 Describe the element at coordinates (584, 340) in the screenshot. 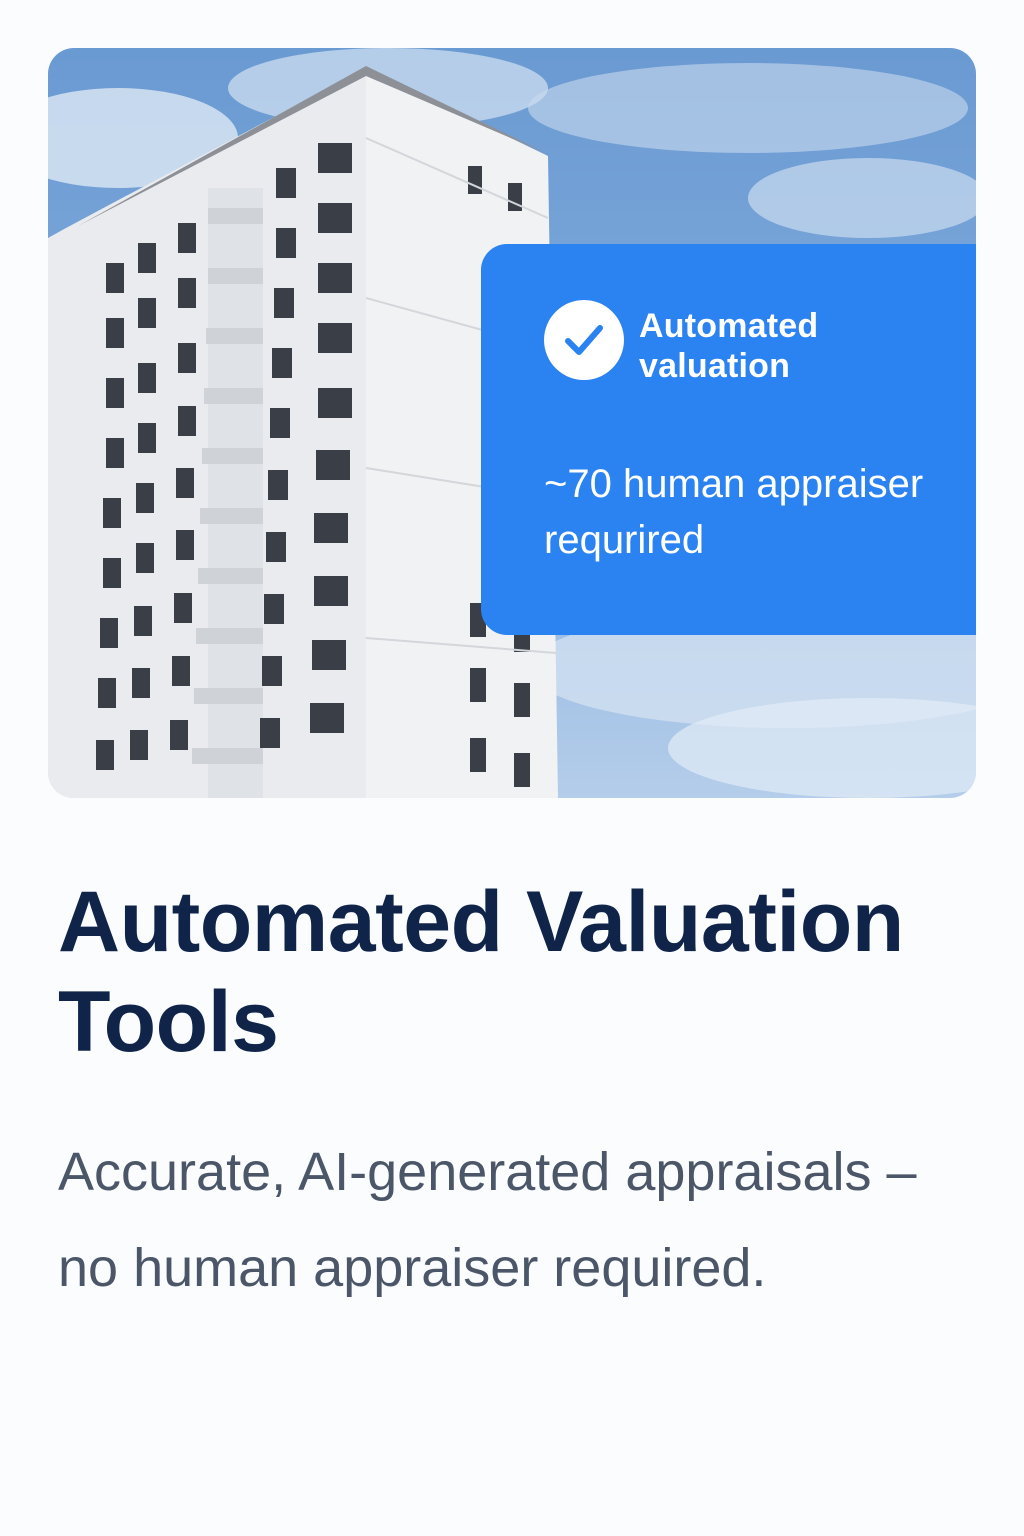

I see `checkmark-icon` at that location.